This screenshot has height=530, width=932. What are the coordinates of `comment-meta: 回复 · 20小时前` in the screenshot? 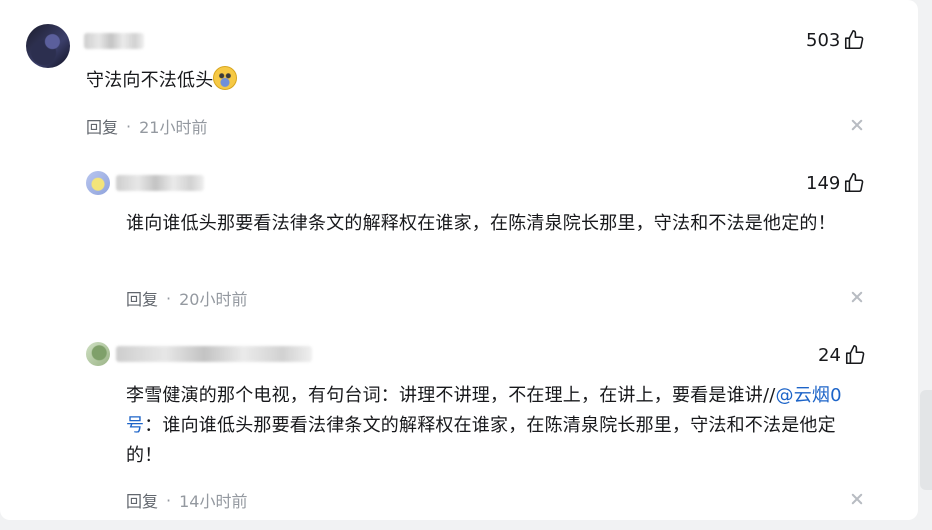 It's located at (186, 298).